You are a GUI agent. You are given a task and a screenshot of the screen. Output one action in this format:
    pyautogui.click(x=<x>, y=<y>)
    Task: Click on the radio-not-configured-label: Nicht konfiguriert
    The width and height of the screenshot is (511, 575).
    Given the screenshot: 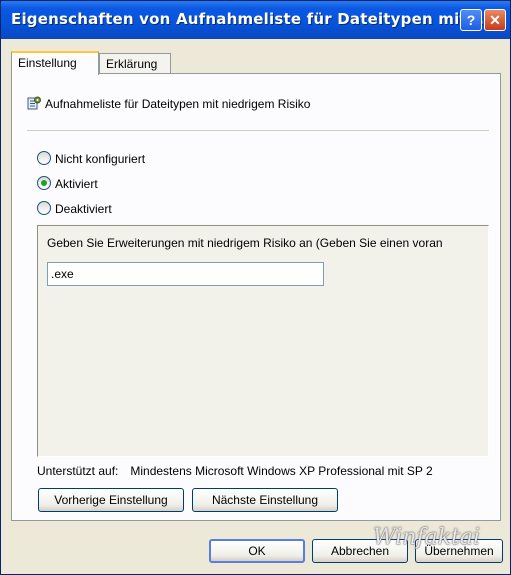 What is the action you would take?
    pyautogui.click(x=100, y=159)
    